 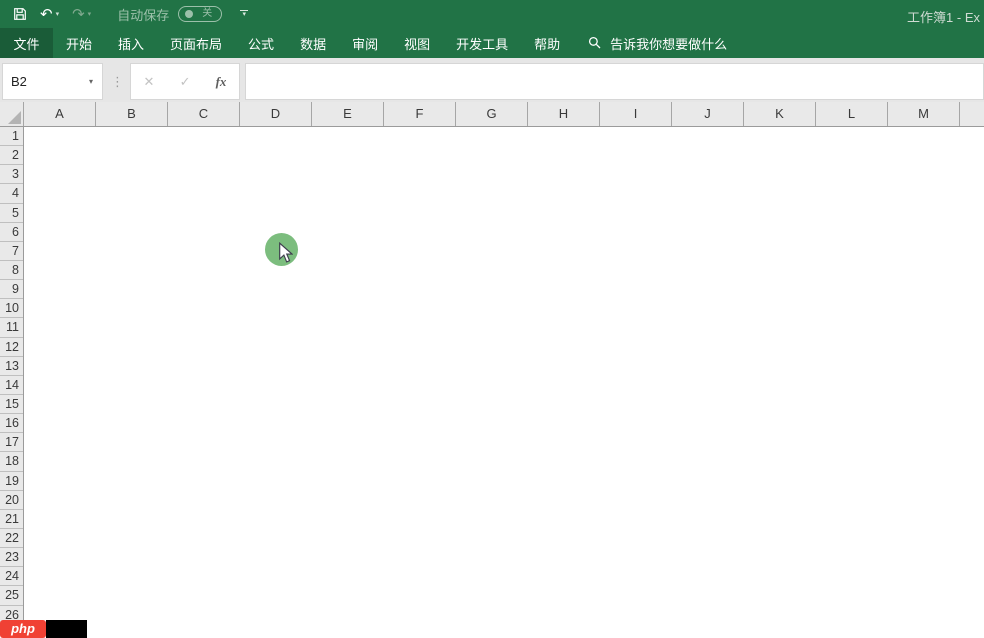 I want to click on column-headers: ABCDEFGHIJKLM, so click(x=492, y=114).